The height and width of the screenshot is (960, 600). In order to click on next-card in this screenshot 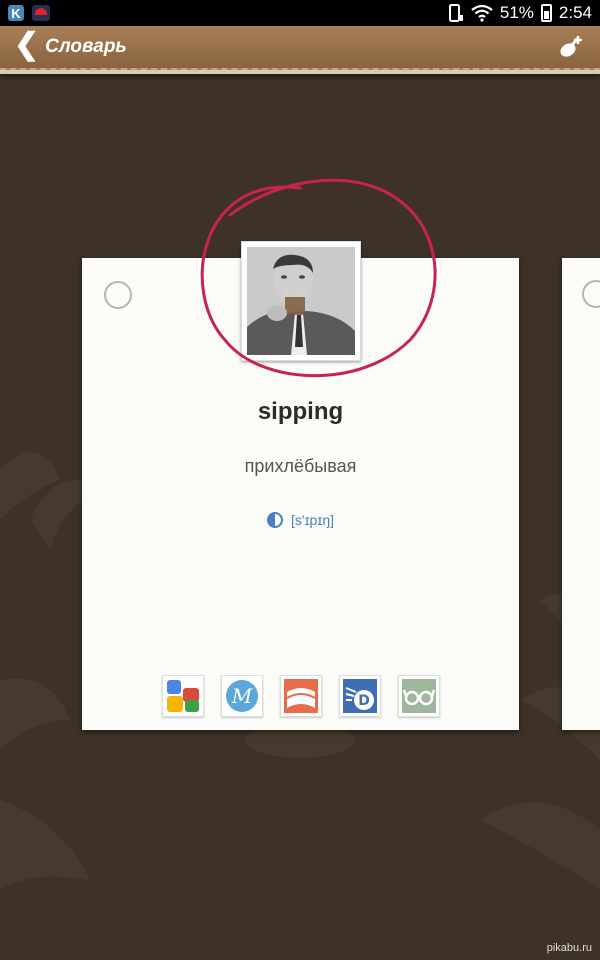, I will do `click(581, 494)`.